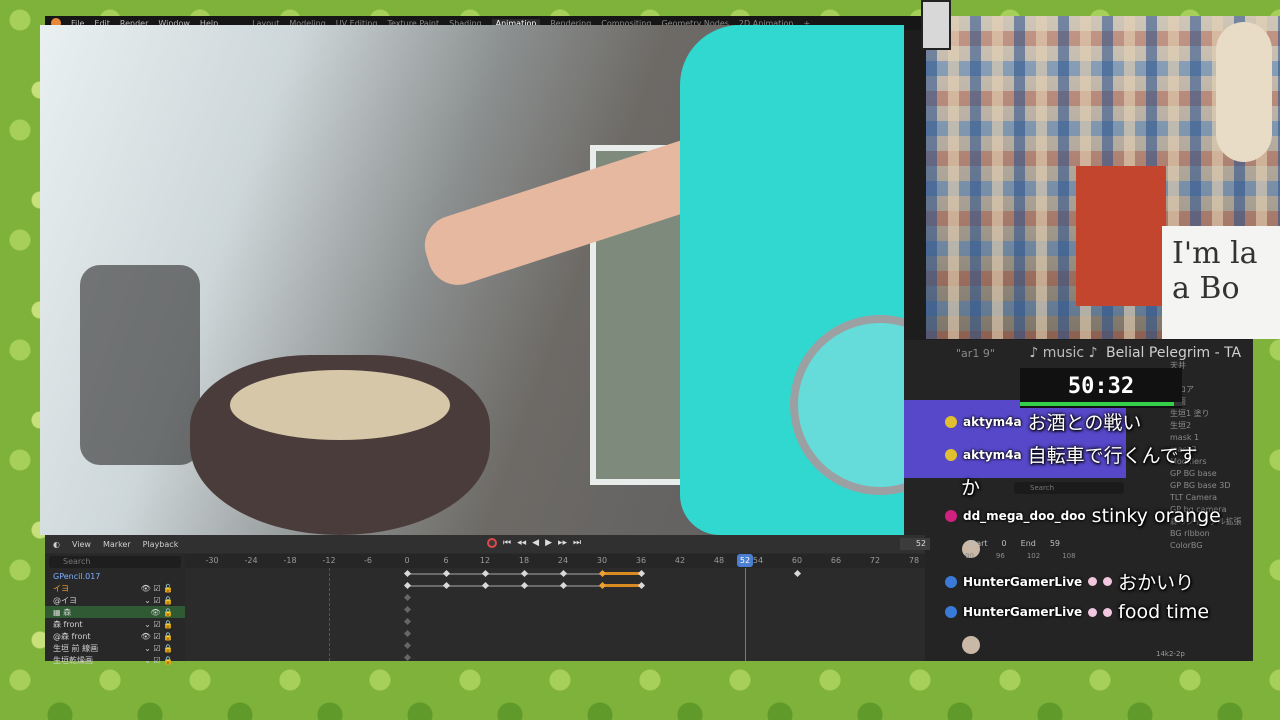 This screenshot has width=1280, height=720. Describe the element at coordinates (1108, 581) in the screenshot. I see `chat-emote-icon` at that location.